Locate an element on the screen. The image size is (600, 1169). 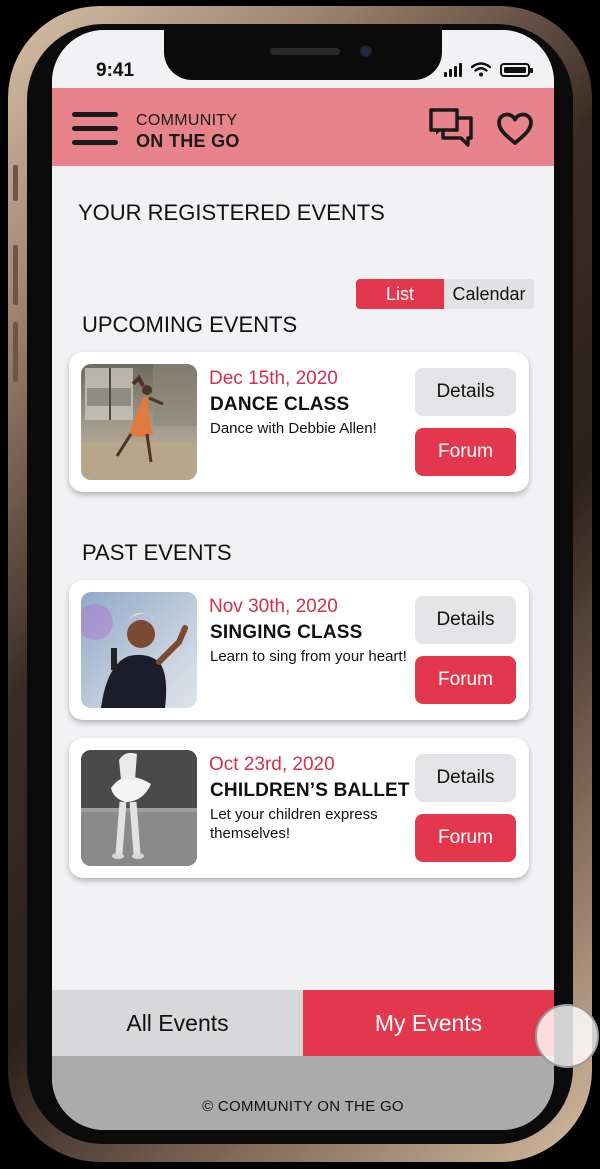
wifi-icon is located at coordinates (481, 69).